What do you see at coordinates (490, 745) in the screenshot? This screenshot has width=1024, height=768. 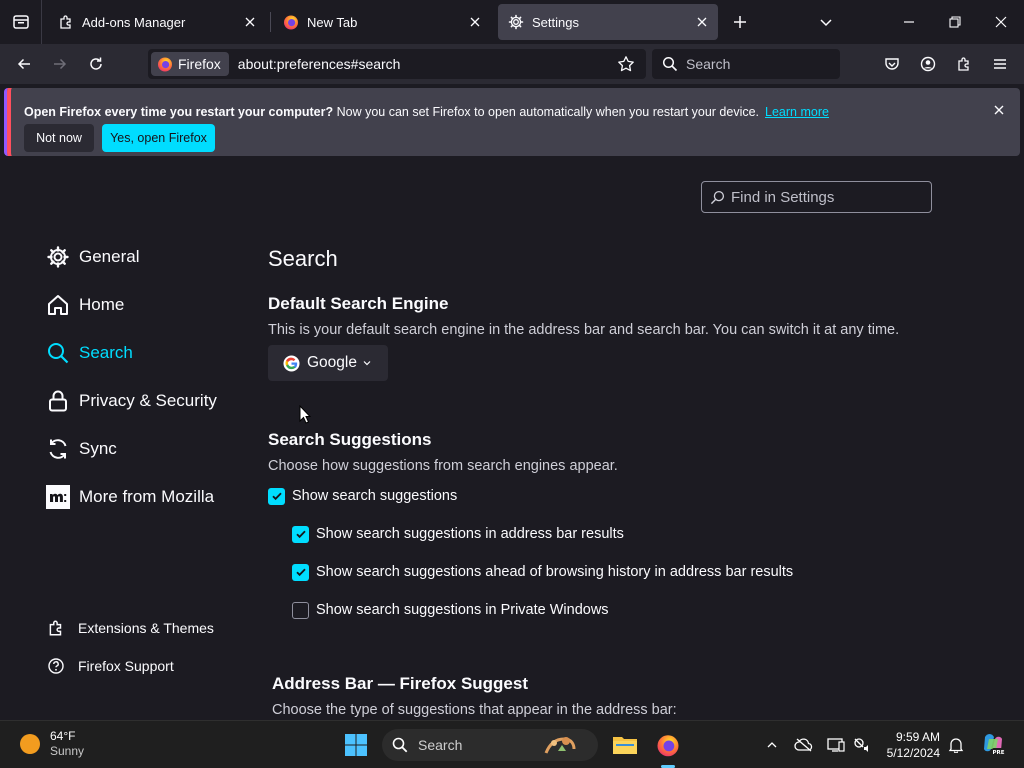 I see `taskbar-search-box: Search` at bounding box center [490, 745].